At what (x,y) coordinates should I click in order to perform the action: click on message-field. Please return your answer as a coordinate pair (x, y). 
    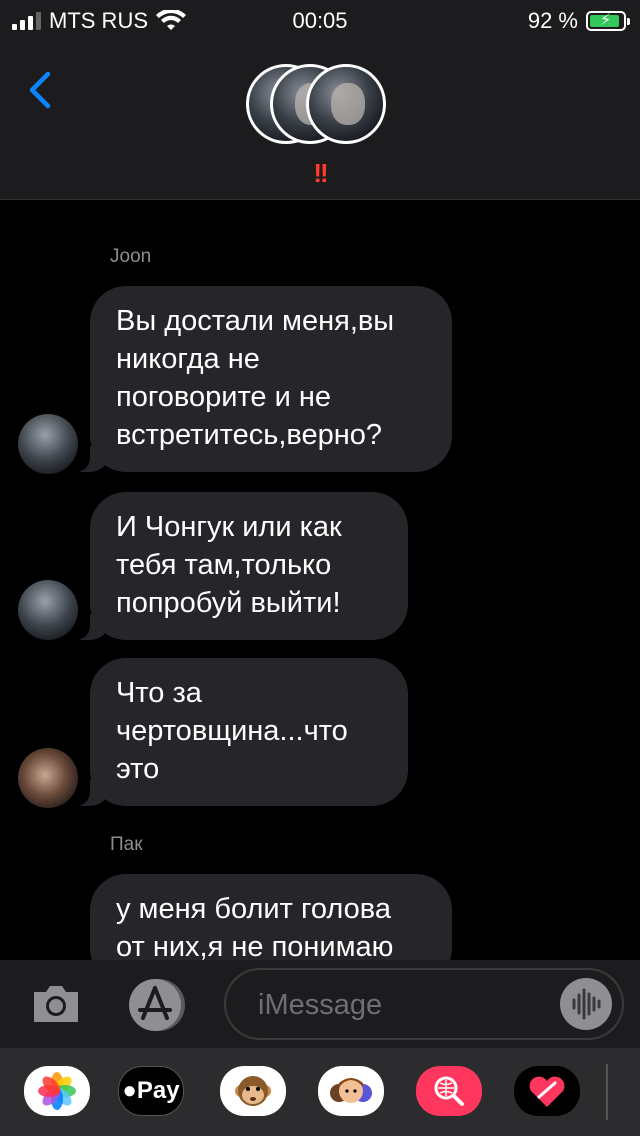
    Looking at the image, I should click on (424, 1004).